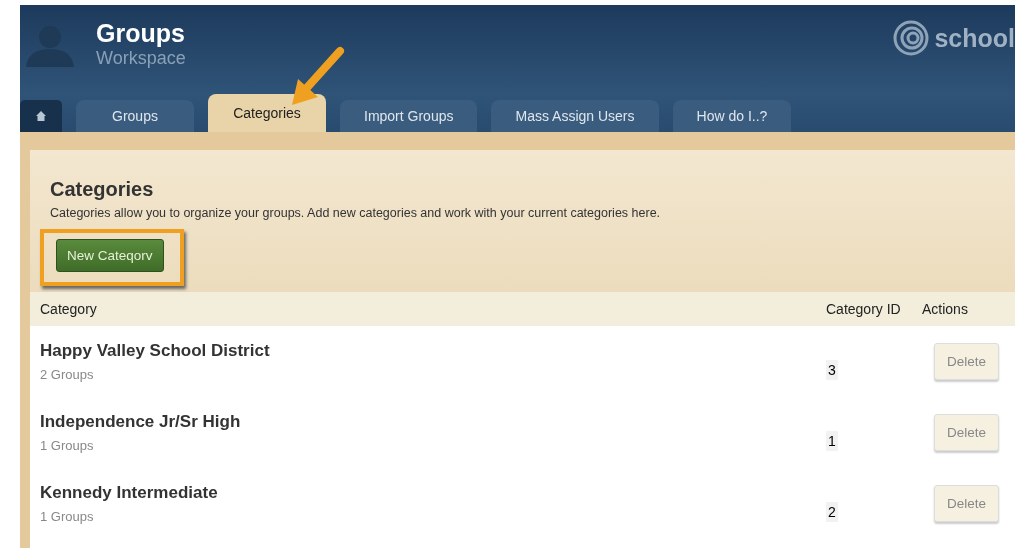  Describe the element at coordinates (68, 309) in the screenshot. I see `column-header: Category` at that location.